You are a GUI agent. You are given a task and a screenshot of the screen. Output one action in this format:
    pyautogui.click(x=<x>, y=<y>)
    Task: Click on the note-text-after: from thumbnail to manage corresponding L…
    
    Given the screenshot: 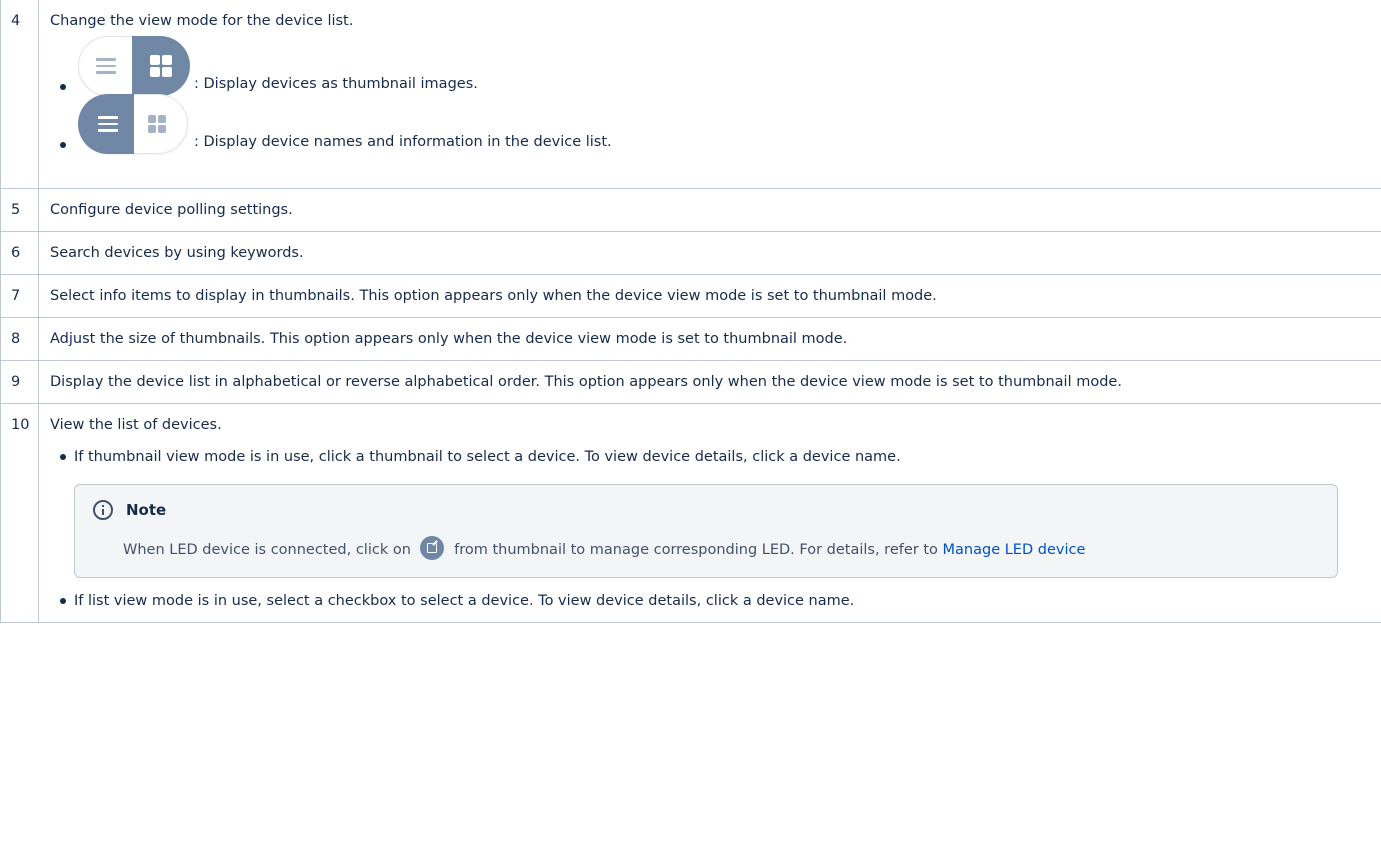 What is the action you would take?
    pyautogui.click(x=696, y=550)
    